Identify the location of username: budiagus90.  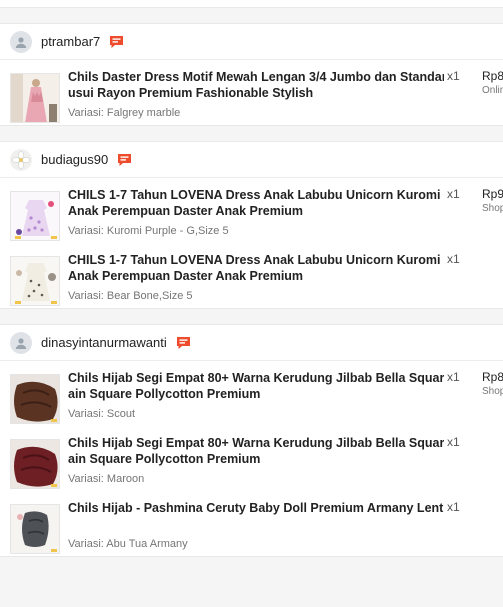
(74, 159).